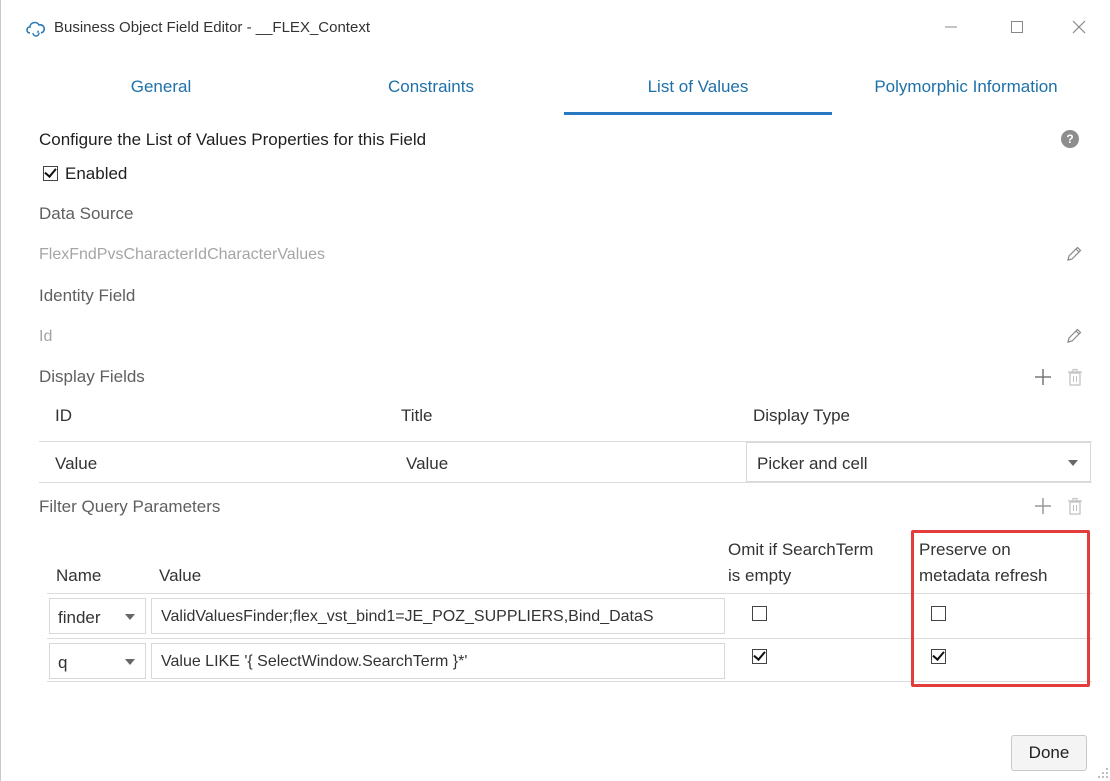  What do you see at coordinates (427, 463) in the screenshot?
I see `display-field-title: Value` at bounding box center [427, 463].